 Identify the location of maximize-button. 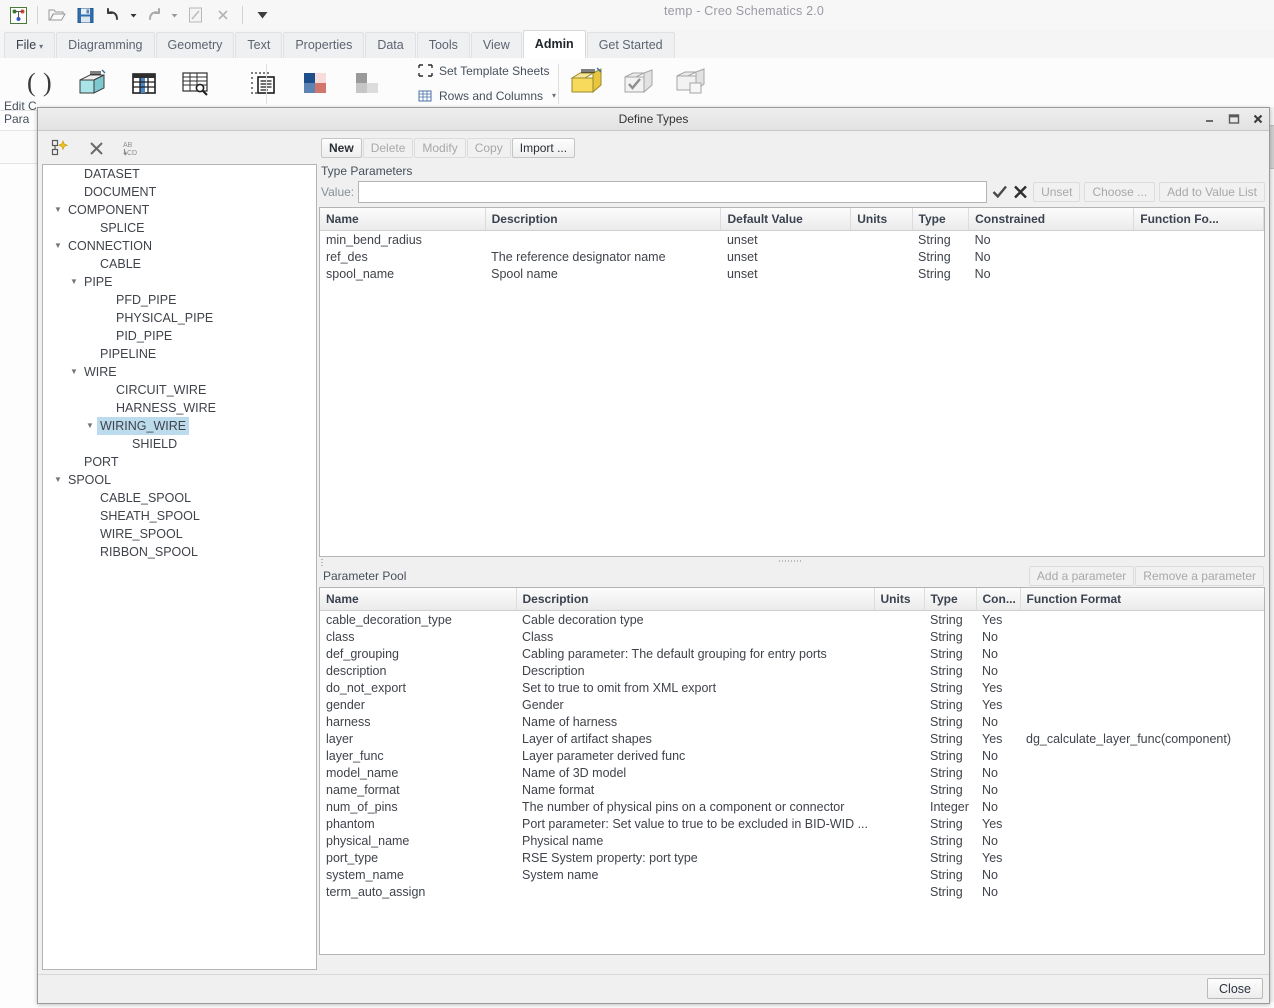
(1233, 119).